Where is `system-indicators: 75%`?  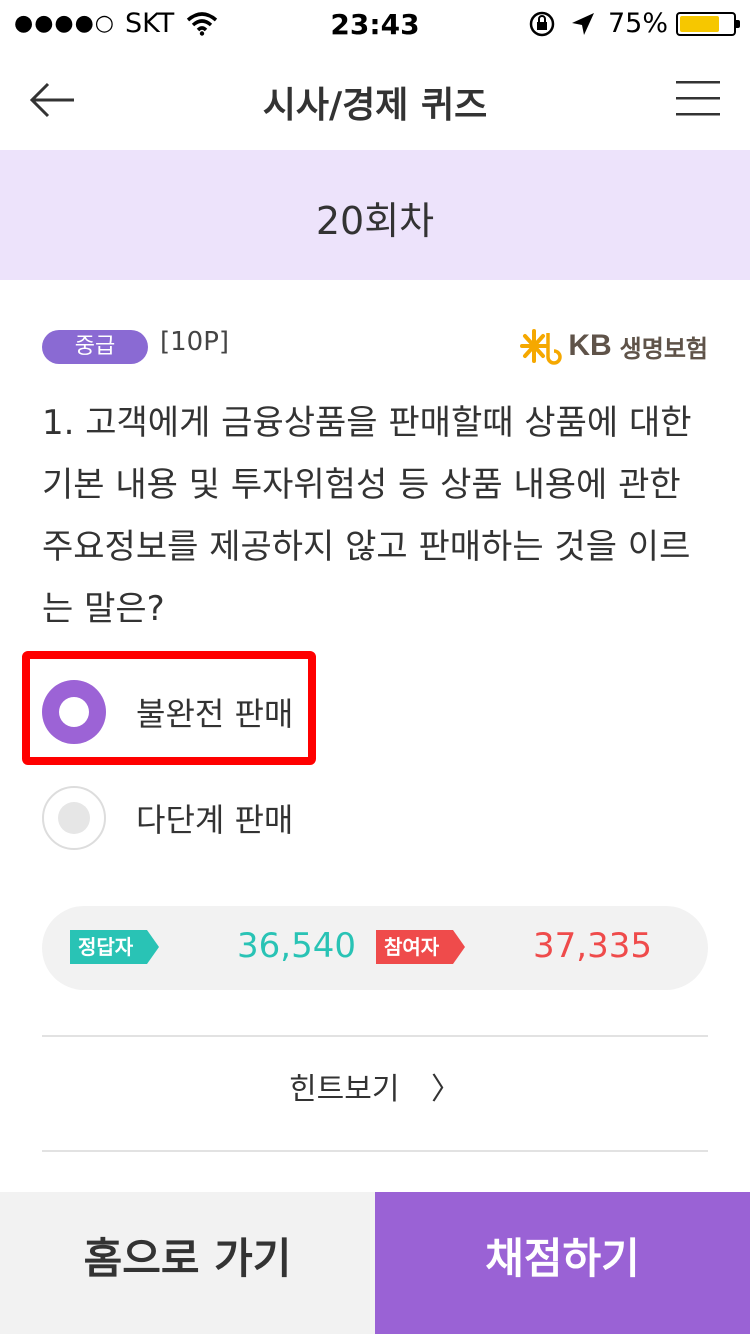 system-indicators: 75% is located at coordinates (634, 23).